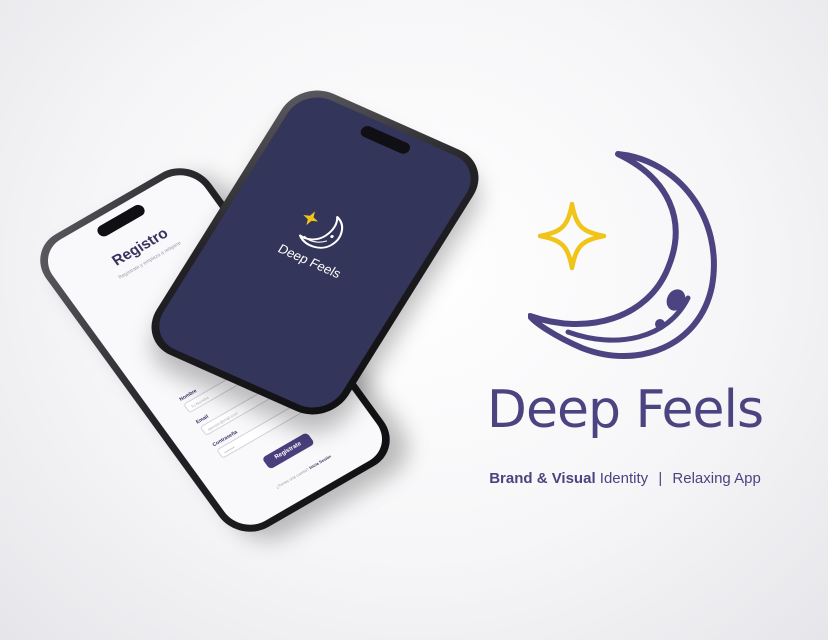  Describe the element at coordinates (625, 410) in the screenshot. I see `brand-name: Deep Feels` at that location.